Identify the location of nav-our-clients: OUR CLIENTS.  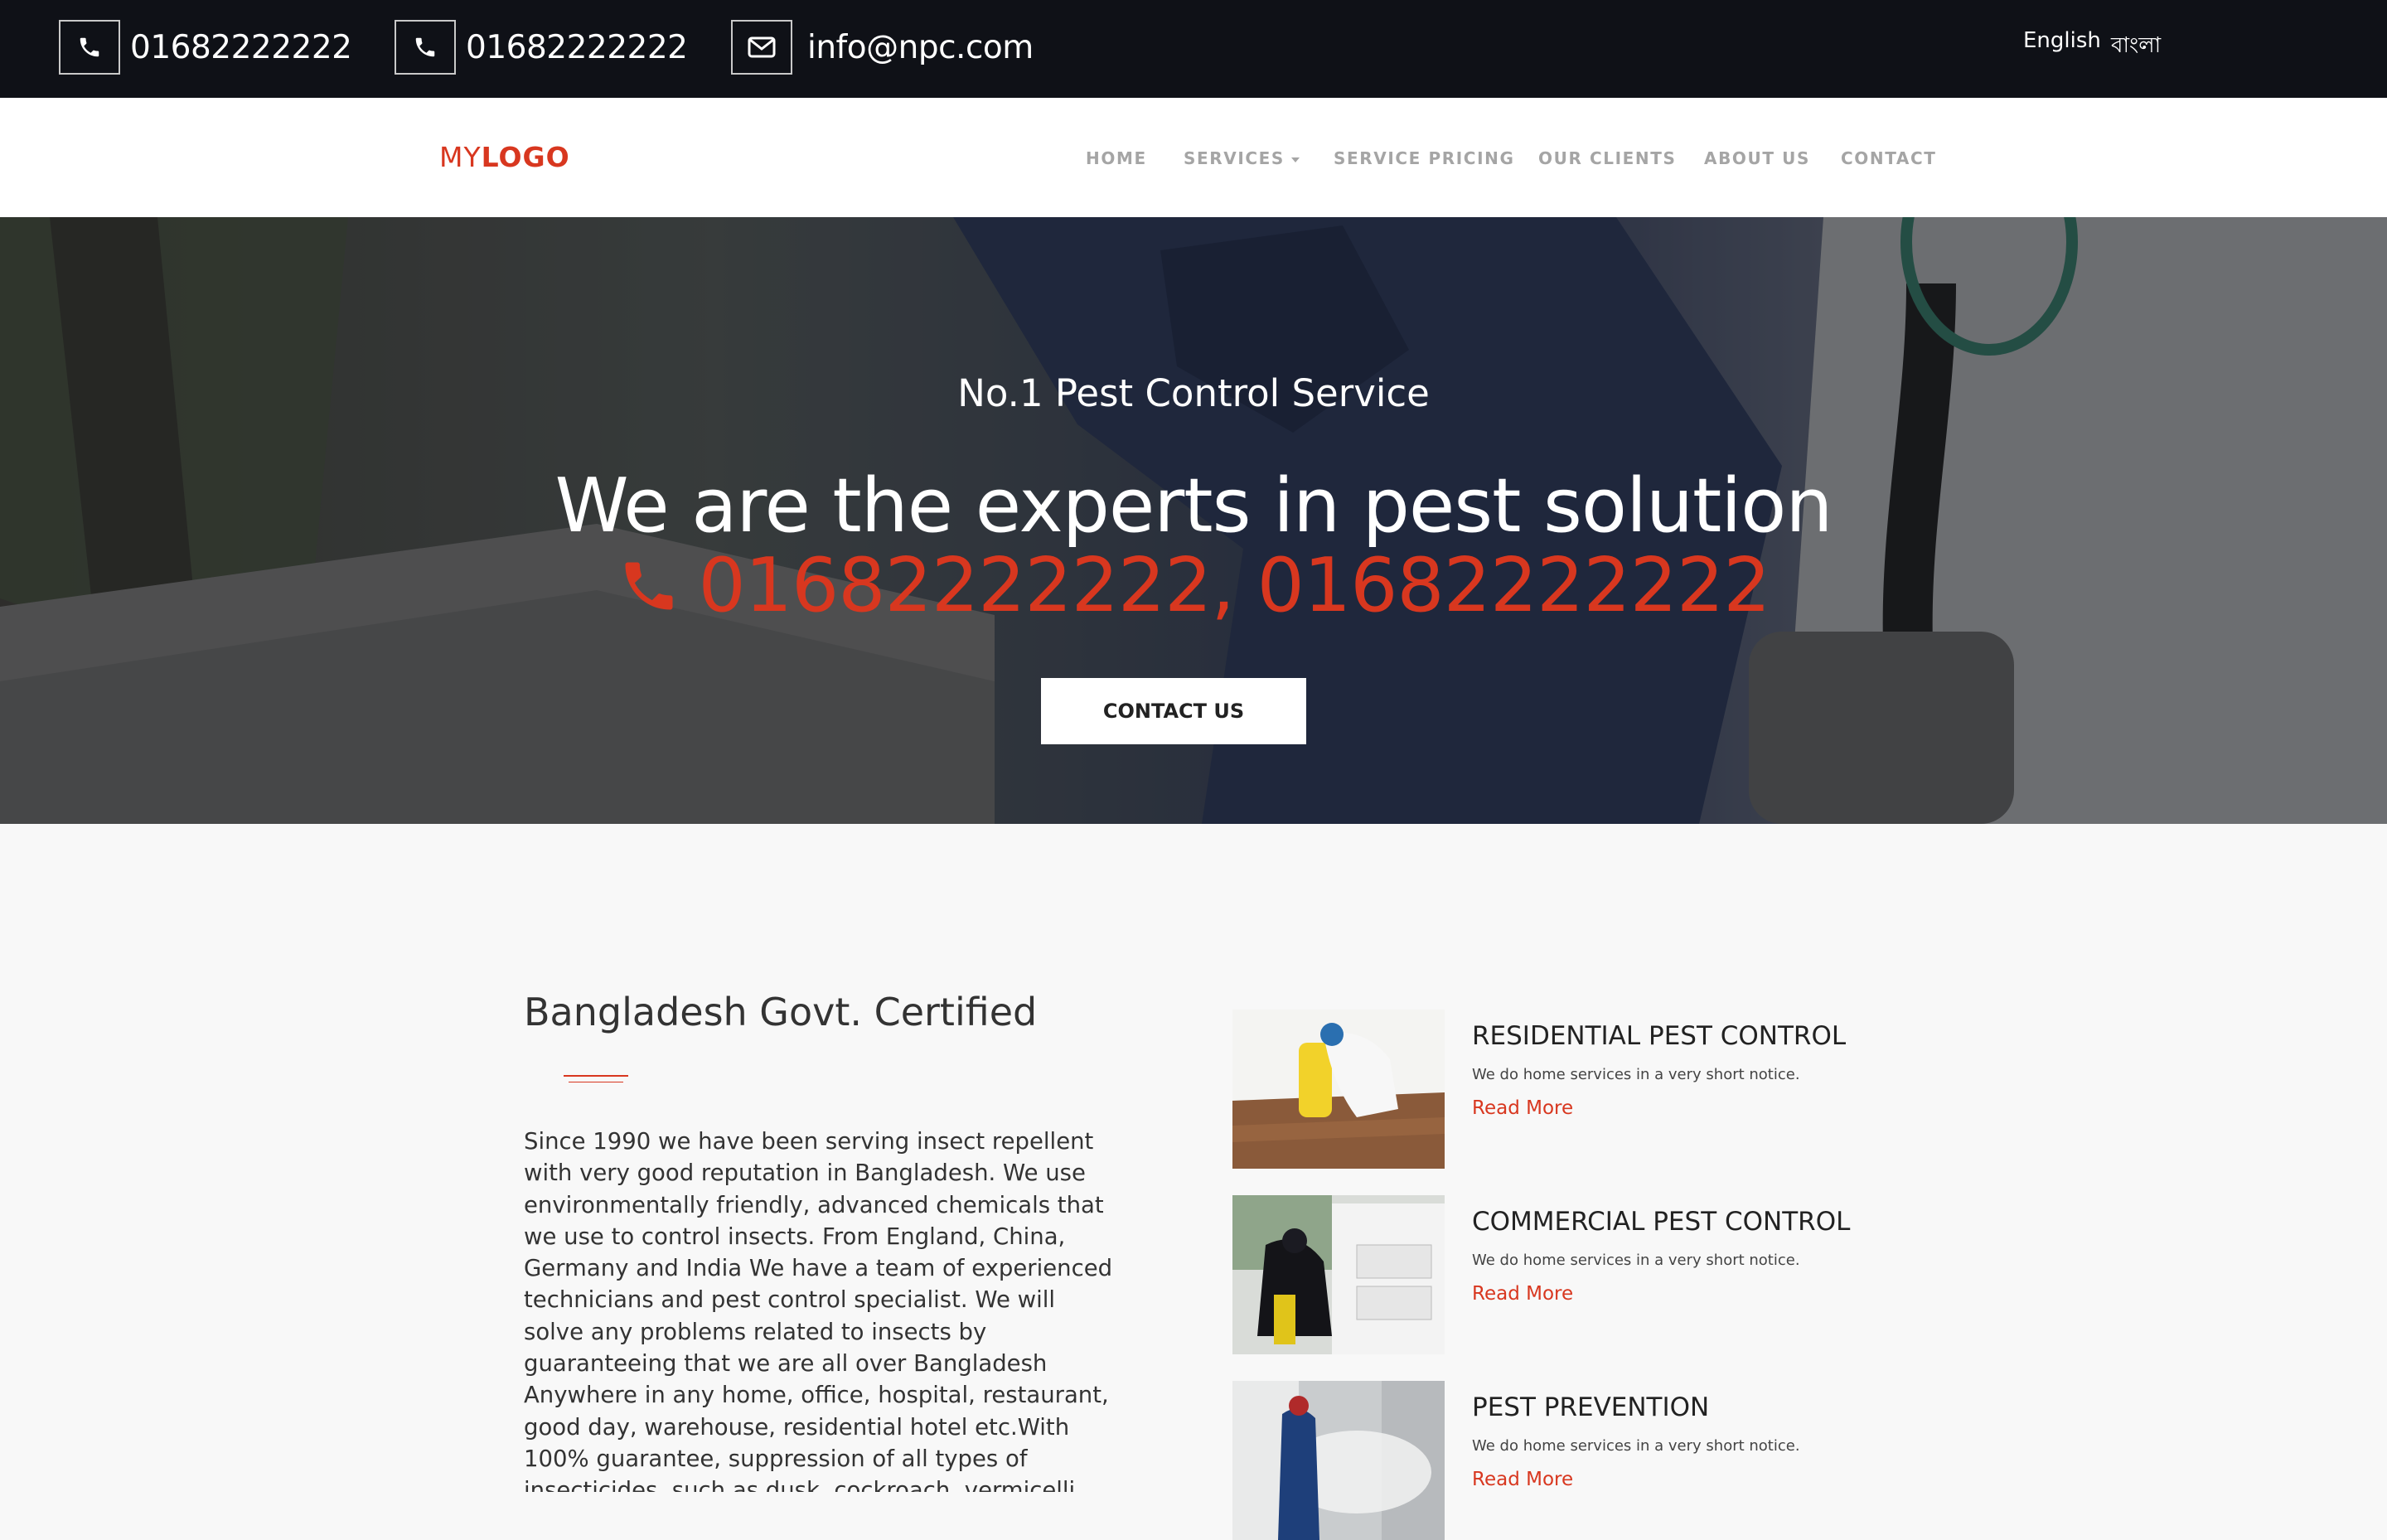
(1607, 158).